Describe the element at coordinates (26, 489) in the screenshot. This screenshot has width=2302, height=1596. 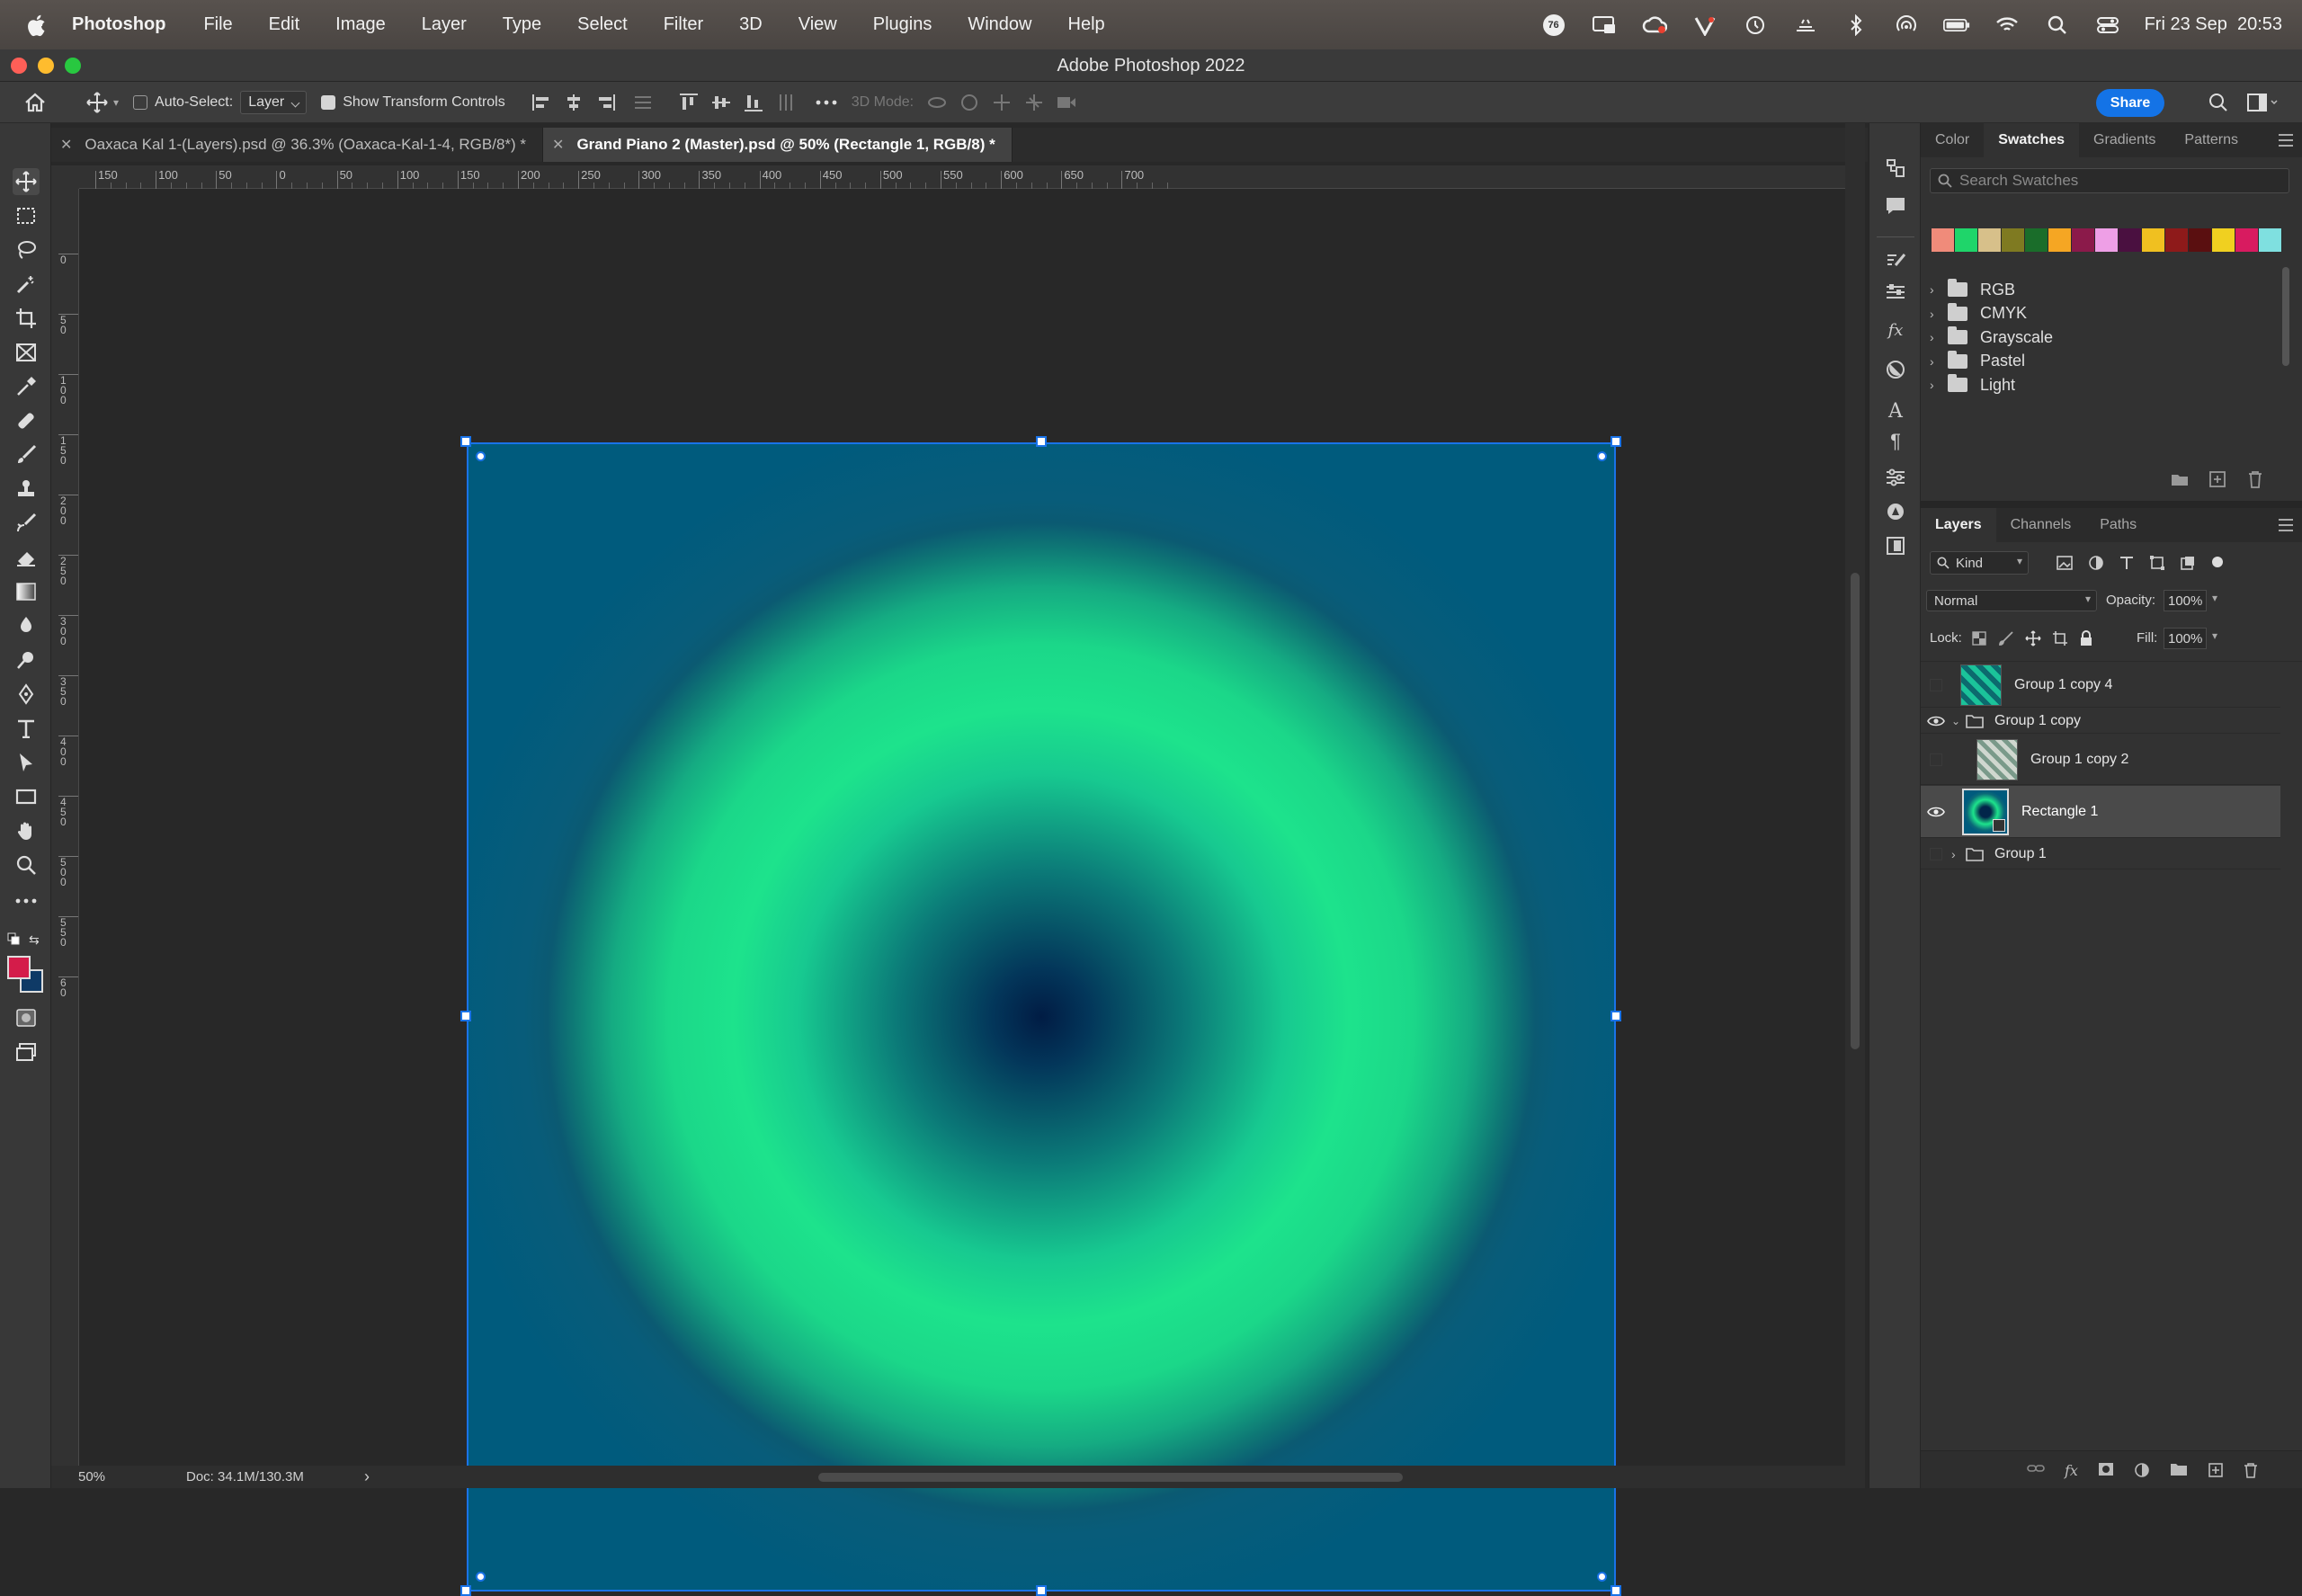
I see `clone-stamp-tool-icon` at that location.